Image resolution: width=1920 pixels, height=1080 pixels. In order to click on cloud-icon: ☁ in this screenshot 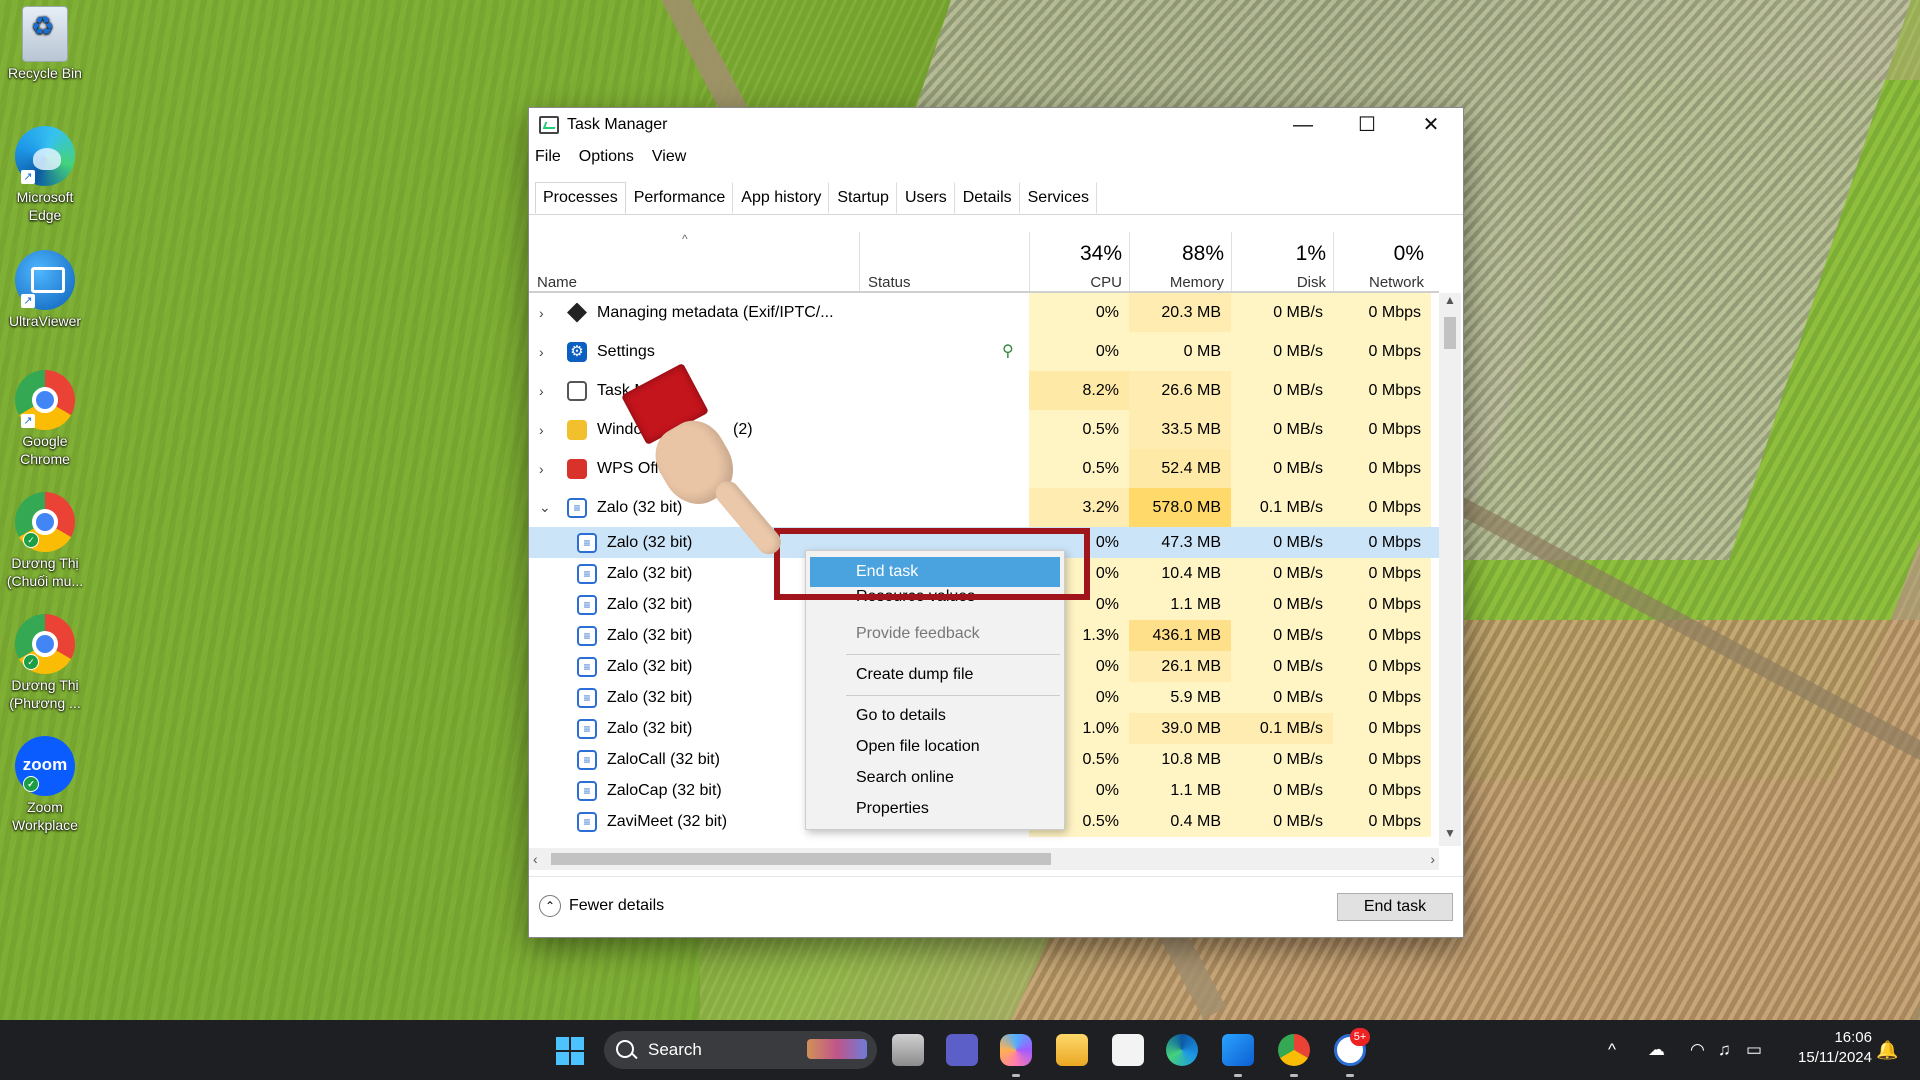, I will do `click(1656, 1050)`.